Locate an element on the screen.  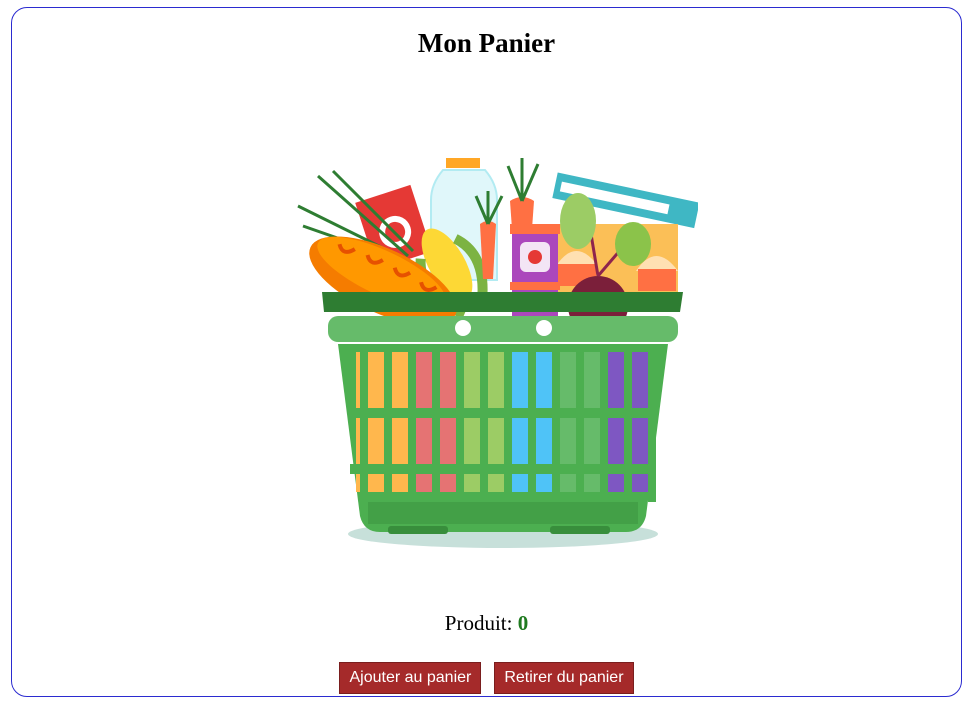
add-to-basket-button: Ajouter au panier is located at coordinates (410, 678).